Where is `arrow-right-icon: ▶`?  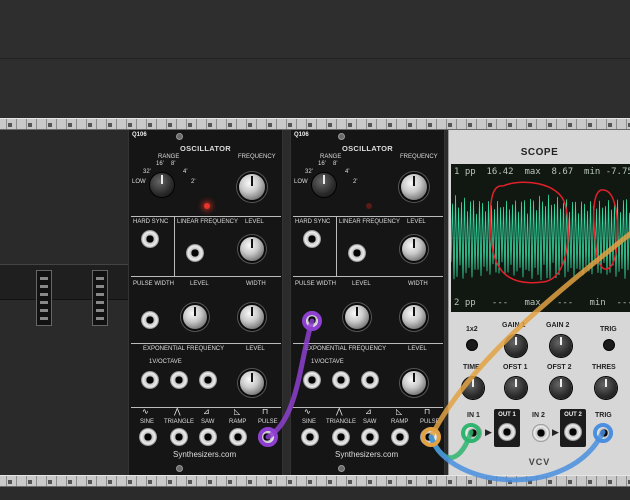
arrow-right-icon: ▶ is located at coordinates (488, 432).